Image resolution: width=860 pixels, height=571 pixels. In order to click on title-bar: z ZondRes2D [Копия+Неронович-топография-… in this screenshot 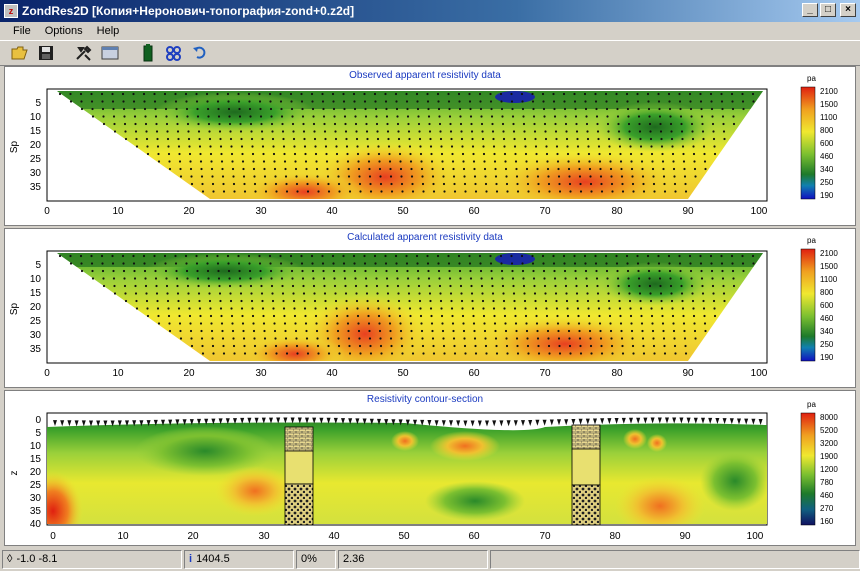, I will do `click(430, 11)`.